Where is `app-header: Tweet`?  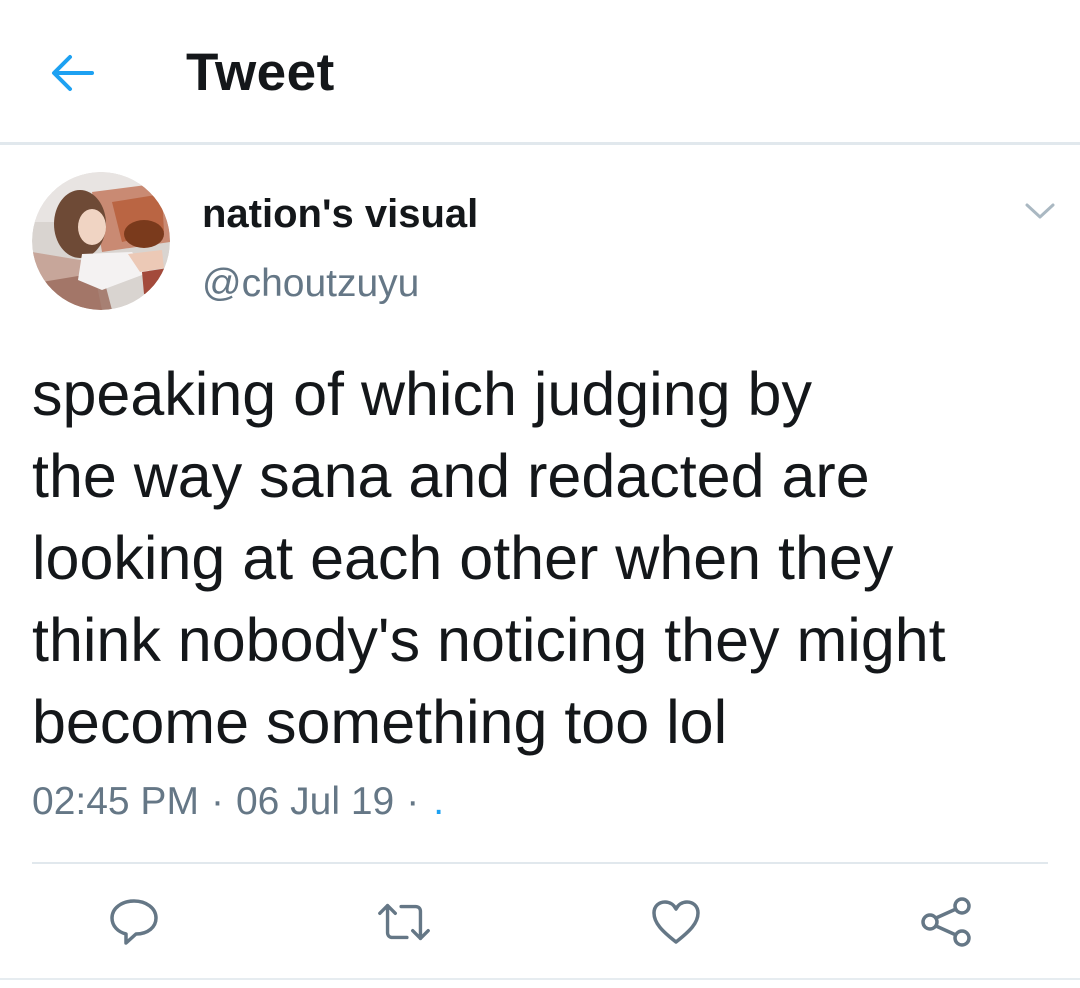
app-header: Tweet is located at coordinates (540, 72).